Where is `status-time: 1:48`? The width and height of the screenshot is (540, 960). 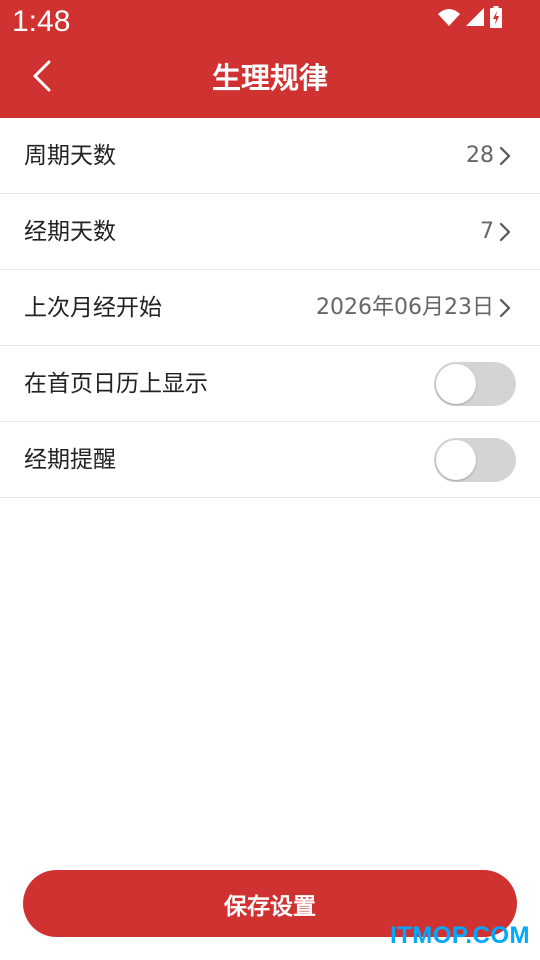
status-time: 1:48 is located at coordinates (41, 21).